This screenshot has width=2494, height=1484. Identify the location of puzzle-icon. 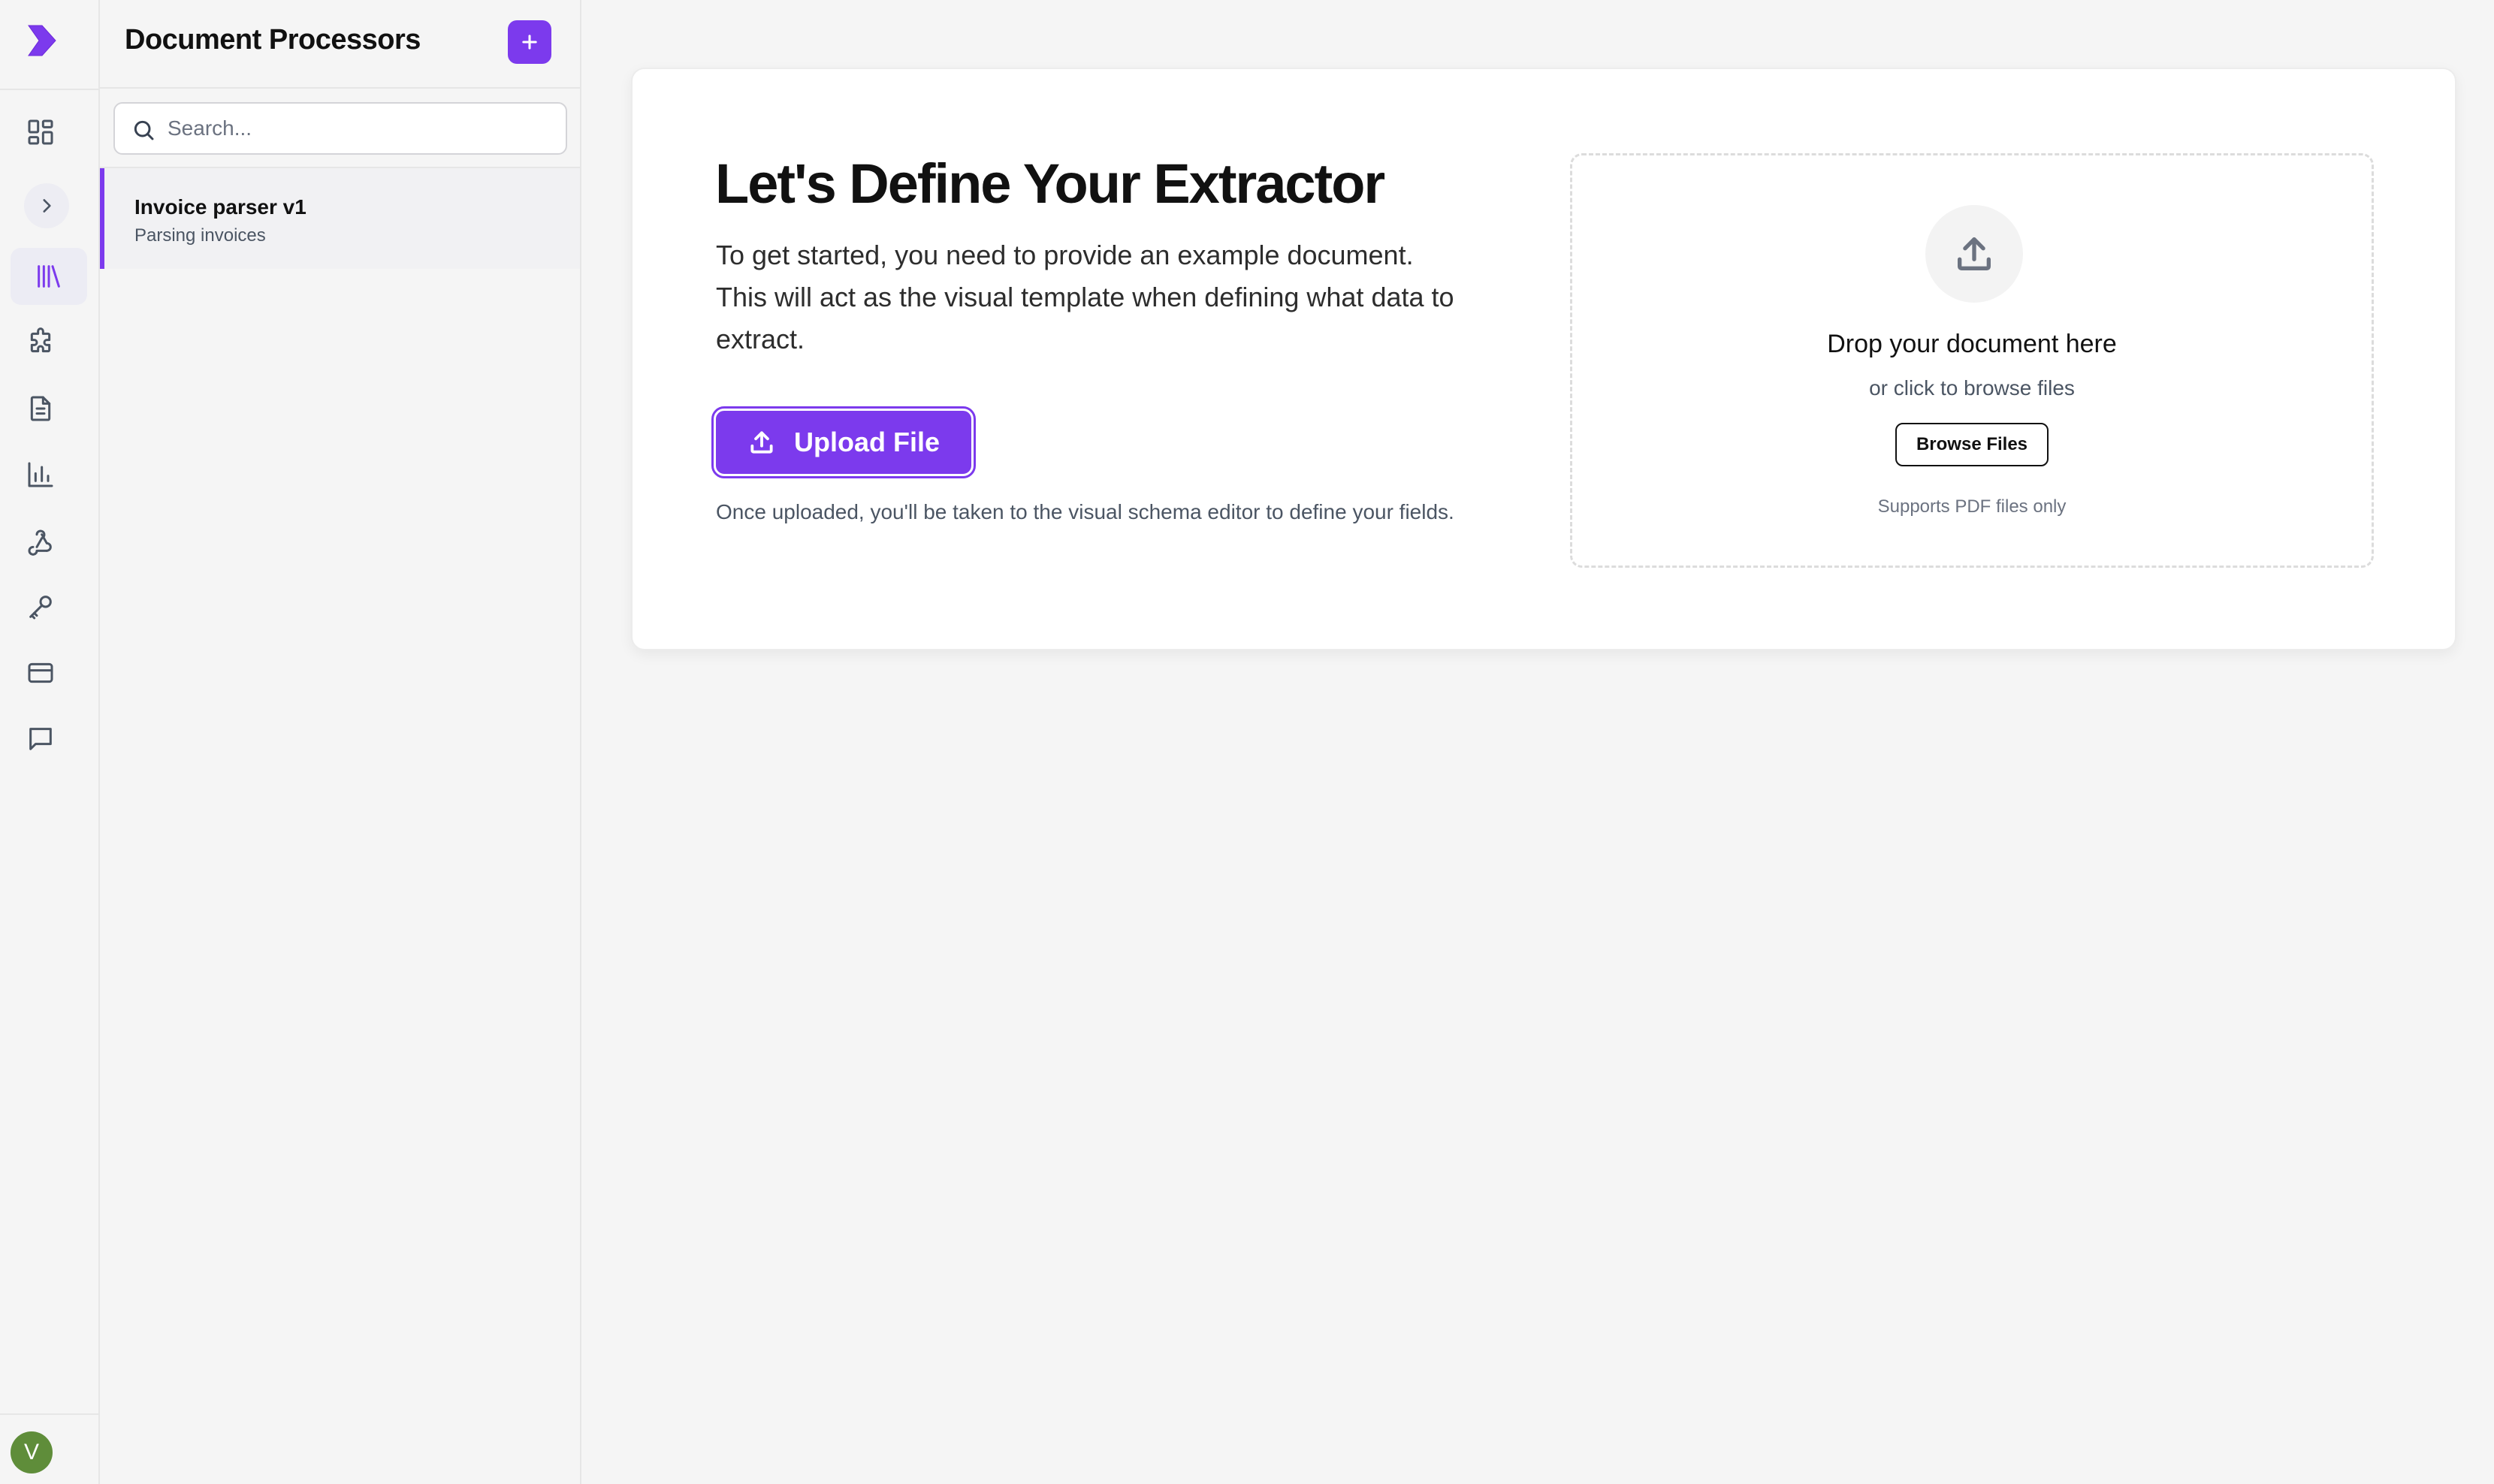
(41, 340).